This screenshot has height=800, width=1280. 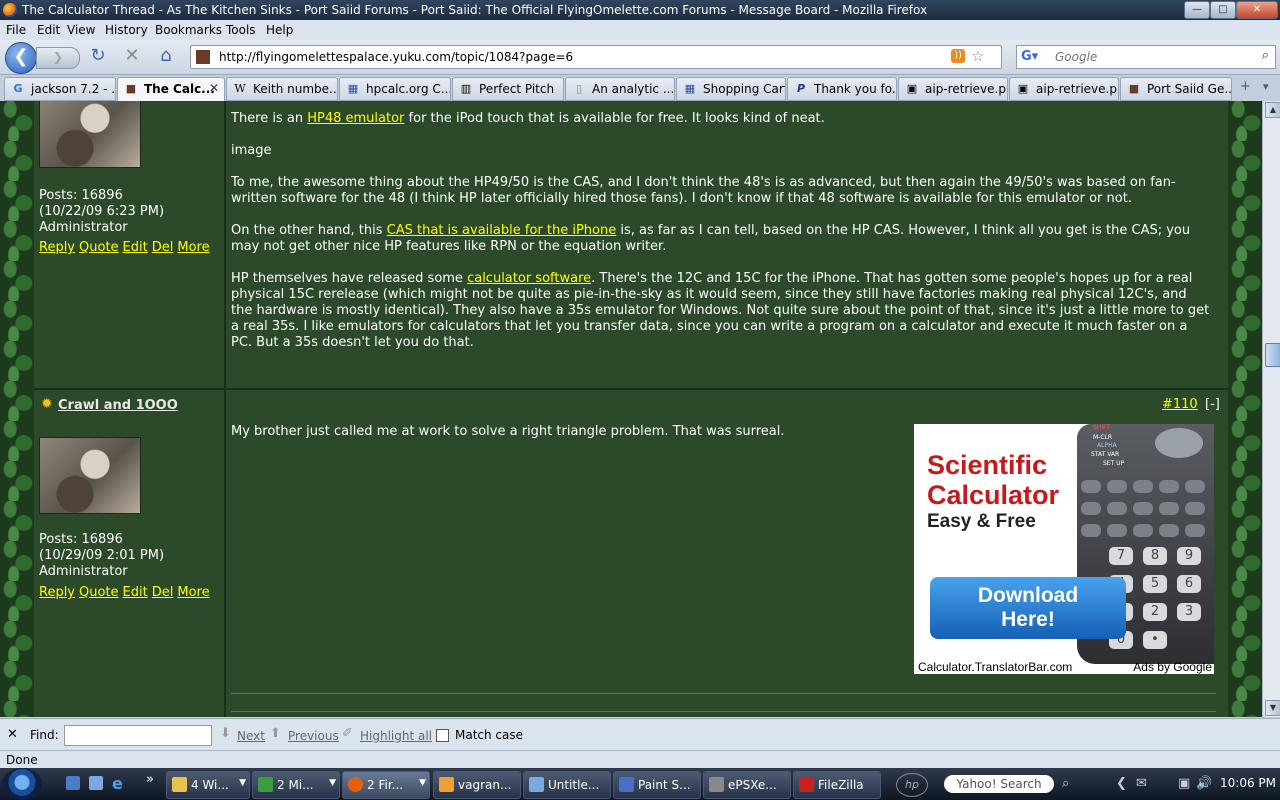 I want to click on find-previous-button: Previous, so click(x=313, y=736).